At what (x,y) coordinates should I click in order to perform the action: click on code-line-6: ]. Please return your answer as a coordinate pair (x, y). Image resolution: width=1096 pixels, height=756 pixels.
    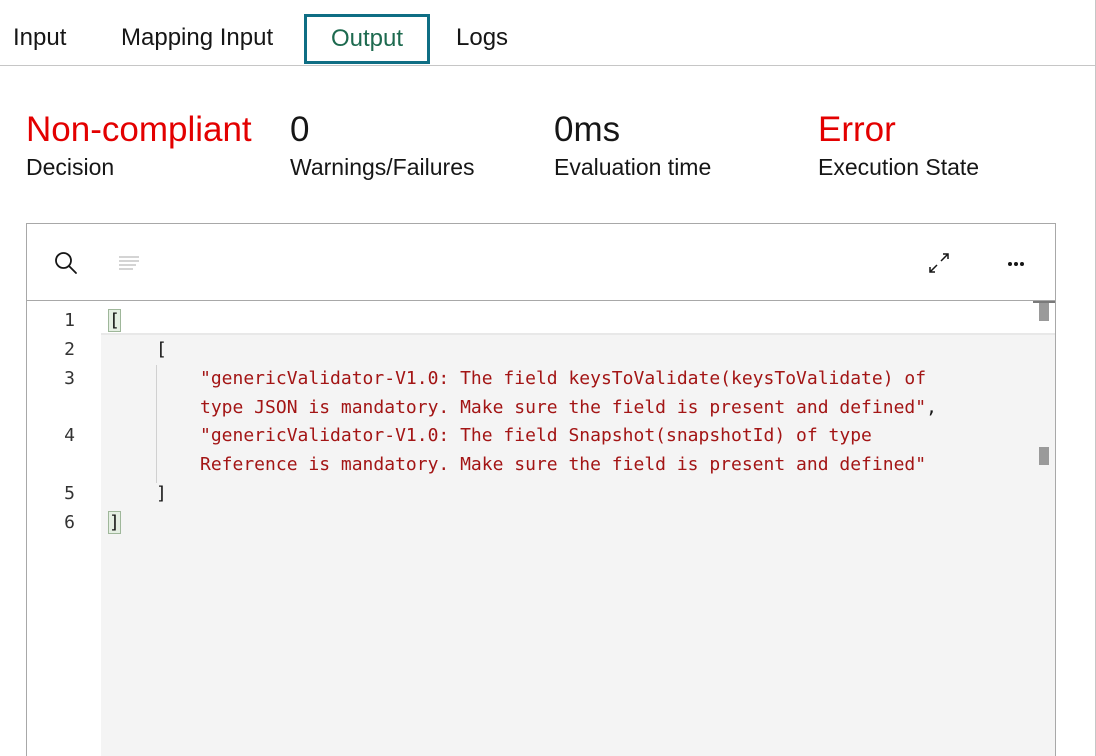
    Looking at the image, I should click on (114, 522).